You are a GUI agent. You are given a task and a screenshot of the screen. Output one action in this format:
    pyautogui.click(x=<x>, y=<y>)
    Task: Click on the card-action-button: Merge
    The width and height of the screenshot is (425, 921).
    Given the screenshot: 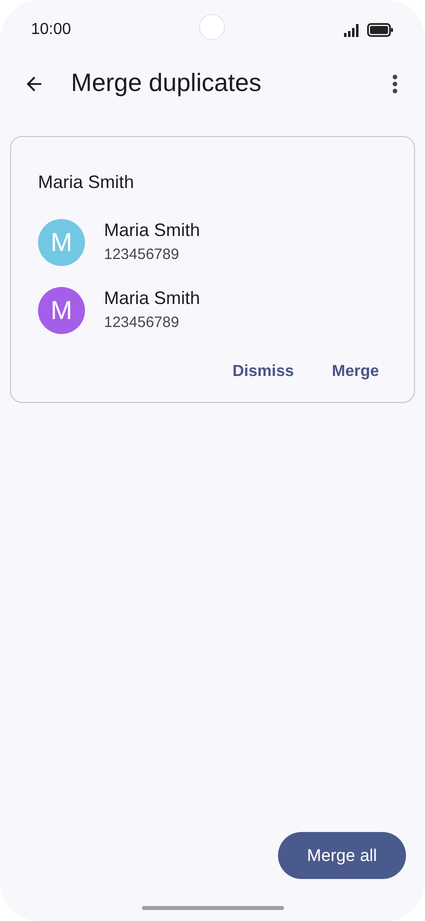 What is the action you would take?
    pyautogui.click(x=355, y=372)
    